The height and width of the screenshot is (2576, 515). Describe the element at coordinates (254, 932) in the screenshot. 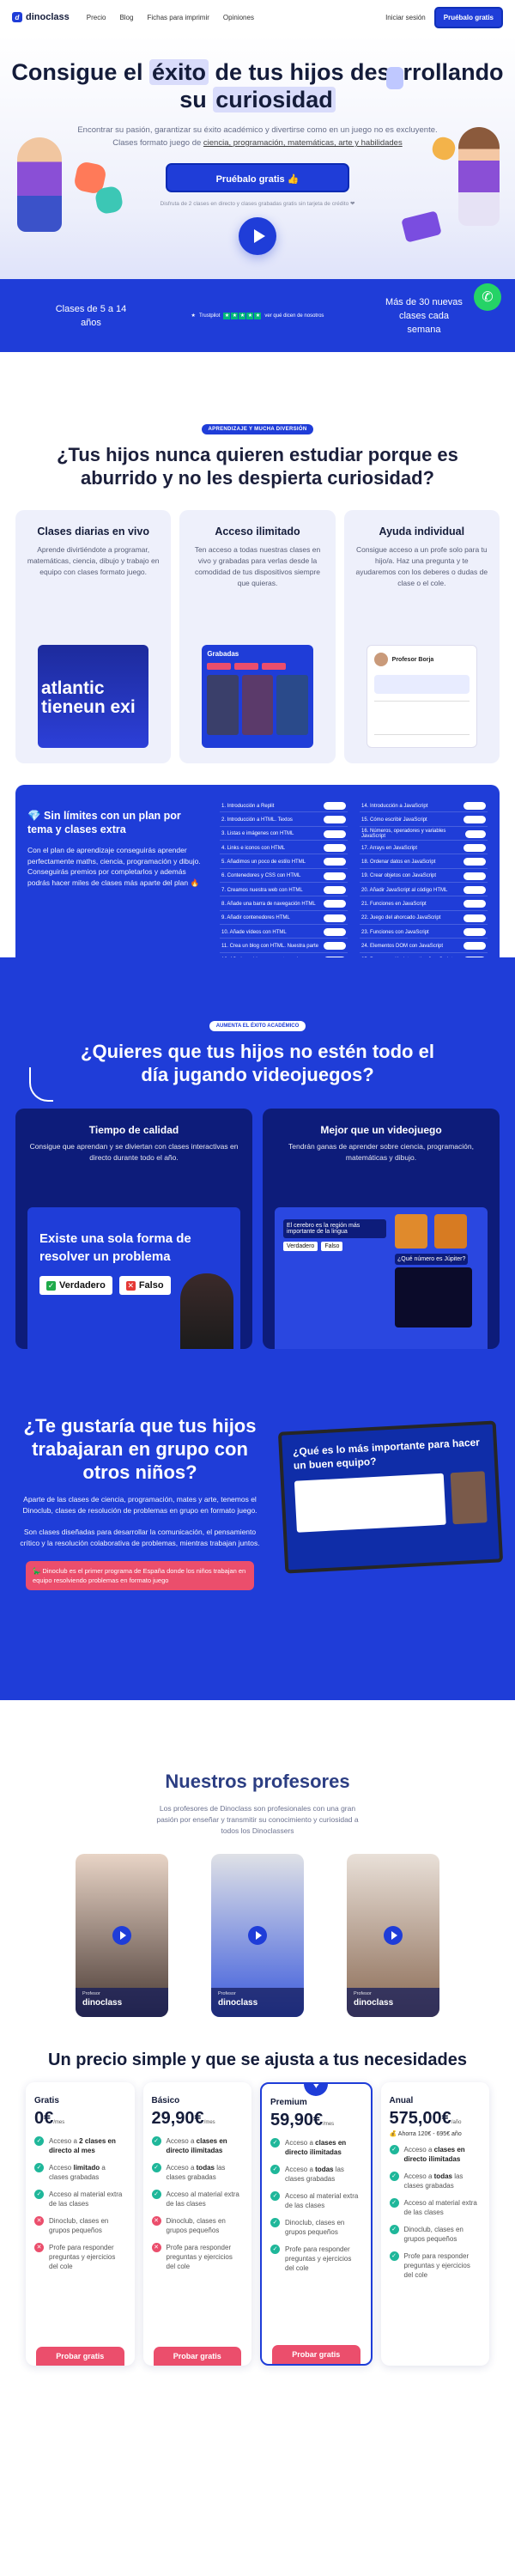

I see `lesson-title: 10. Añade vídeos con HTML` at that location.